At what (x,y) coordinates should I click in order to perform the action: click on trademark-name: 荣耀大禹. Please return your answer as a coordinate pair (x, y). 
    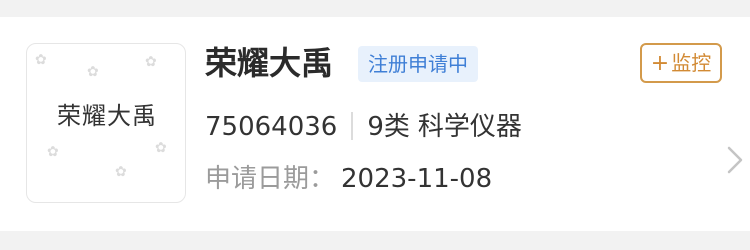
    Looking at the image, I should click on (269, 63).